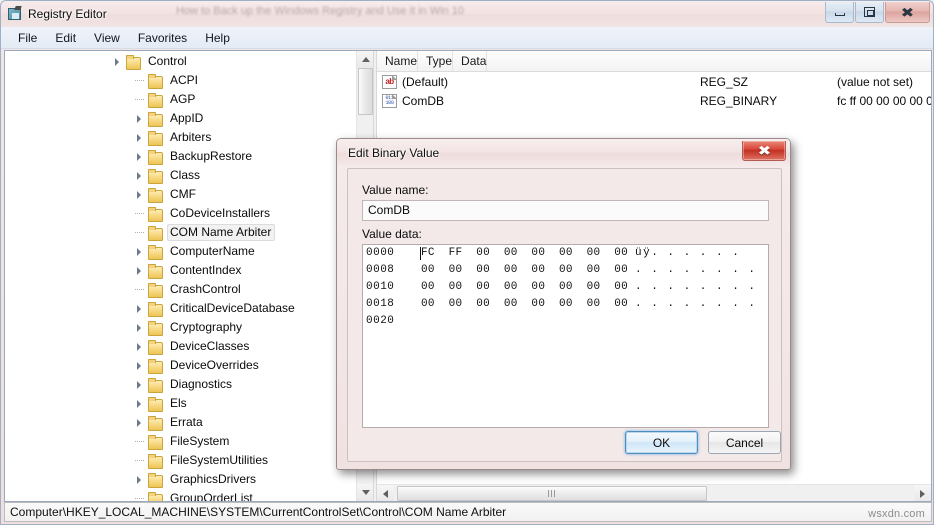  What do you see at coordinates (380, 304) in the screenshot?
I see `hex-offset: 0018` at bounding box center [380, 304].